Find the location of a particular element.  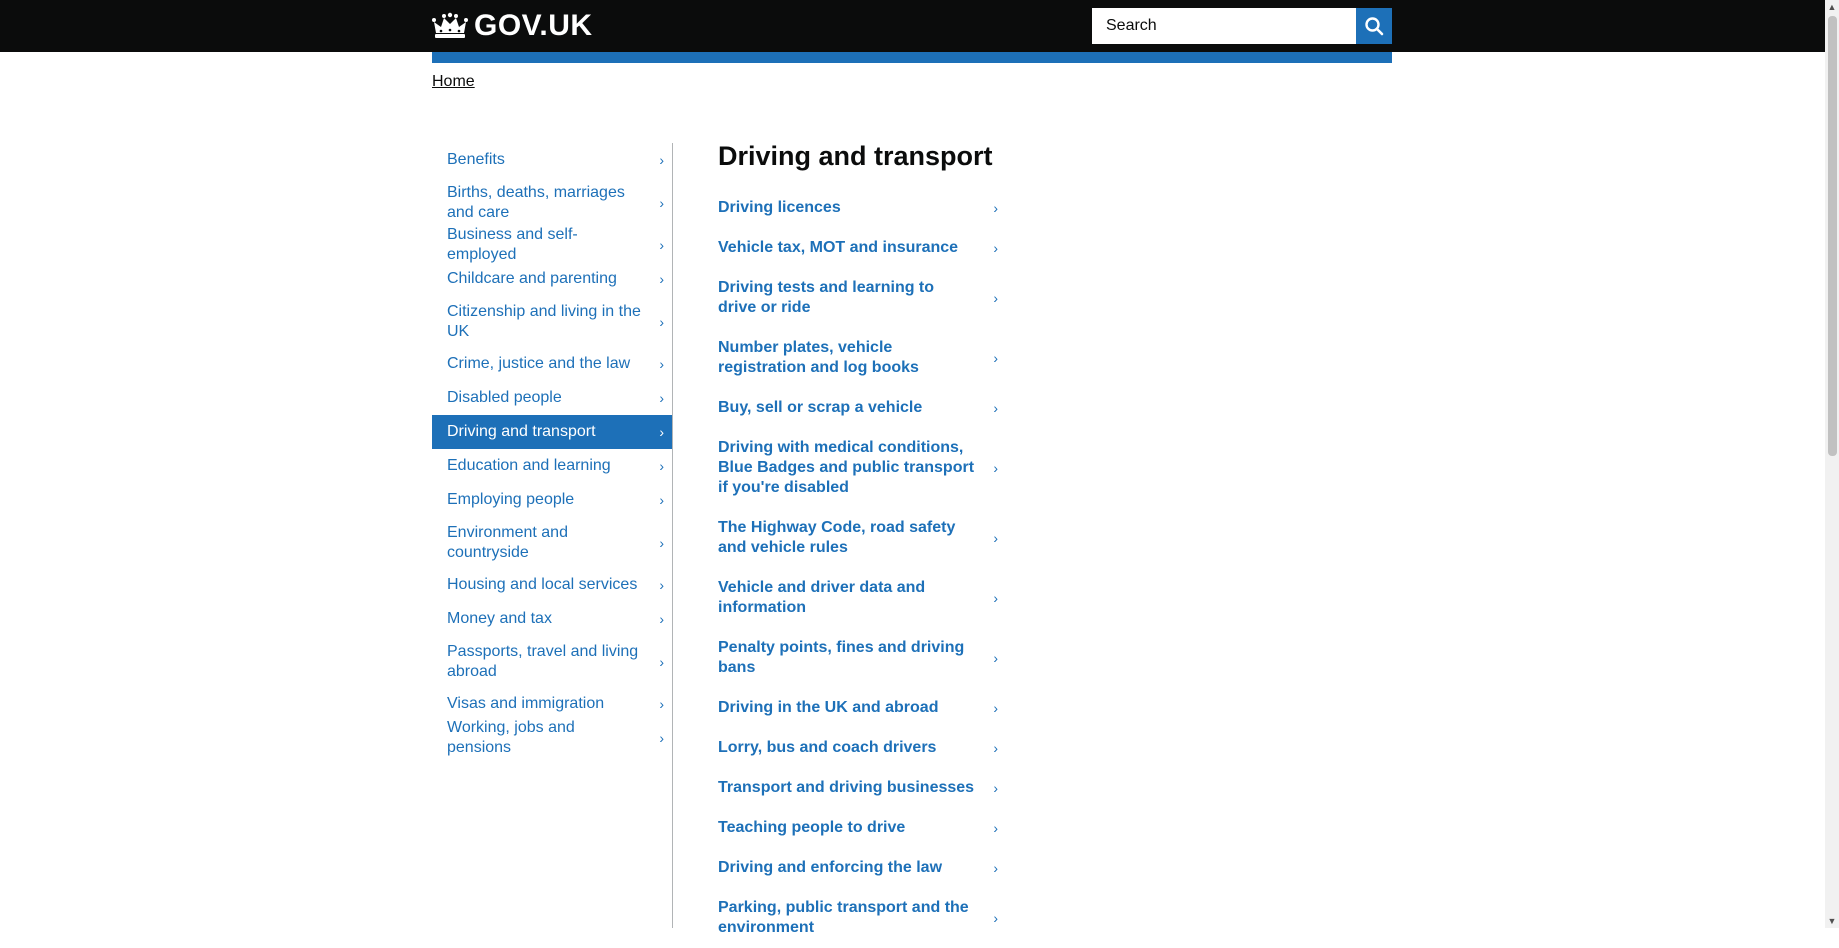

sidebar-item-label: Births, deaths, marriages and care is located at coordinates (536, 202).